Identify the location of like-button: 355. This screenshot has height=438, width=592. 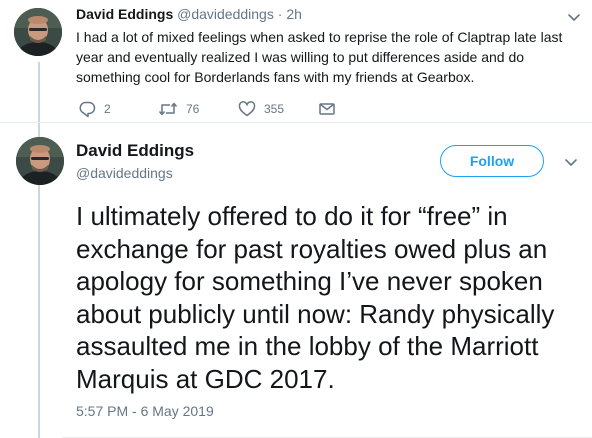
(261, 109).